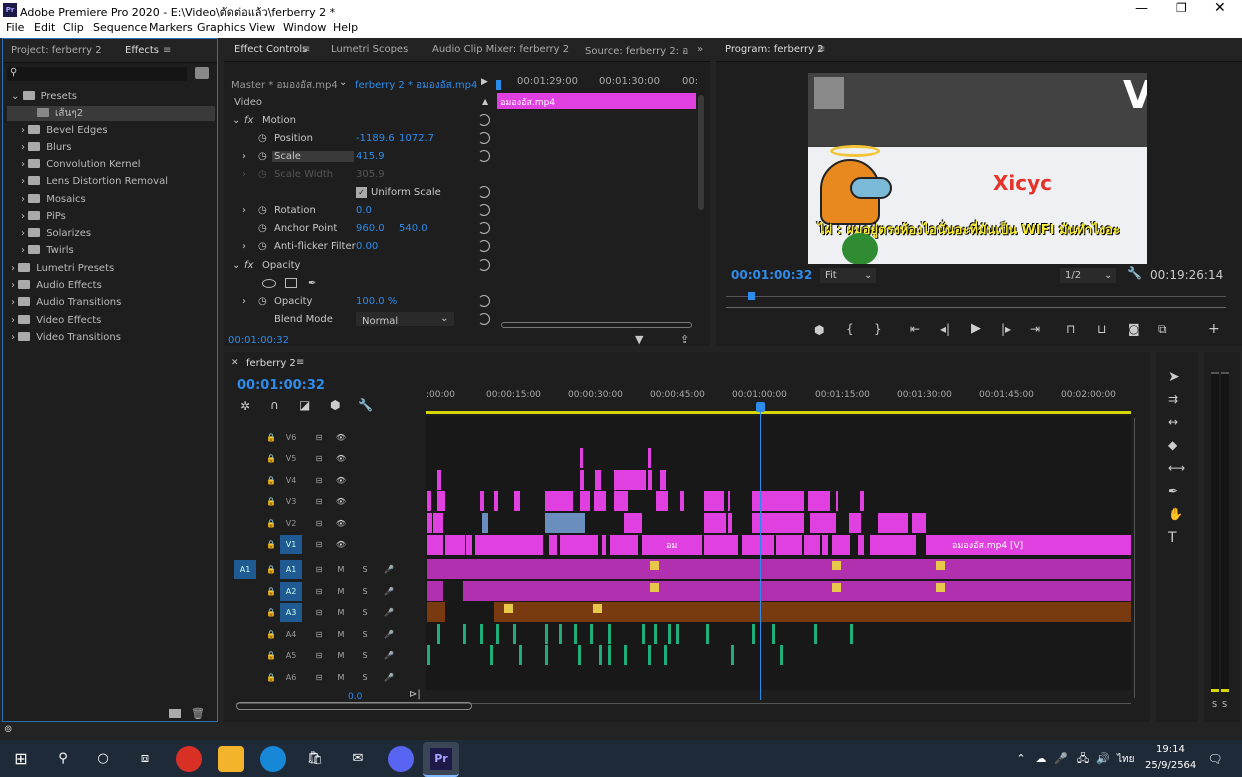 Image resolution: width=1242 pixels, height=777 pixels. I want to click on a5-clip, so click(625, 655).